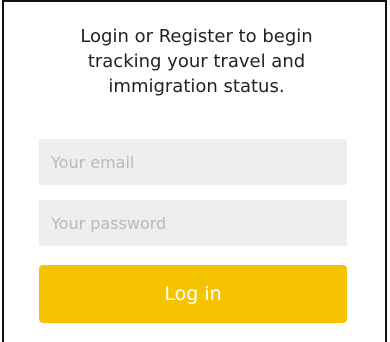 This screenshot has height=342, width=390. I want to click on intro-line-2: tracking your travel and, so click(196, 61).